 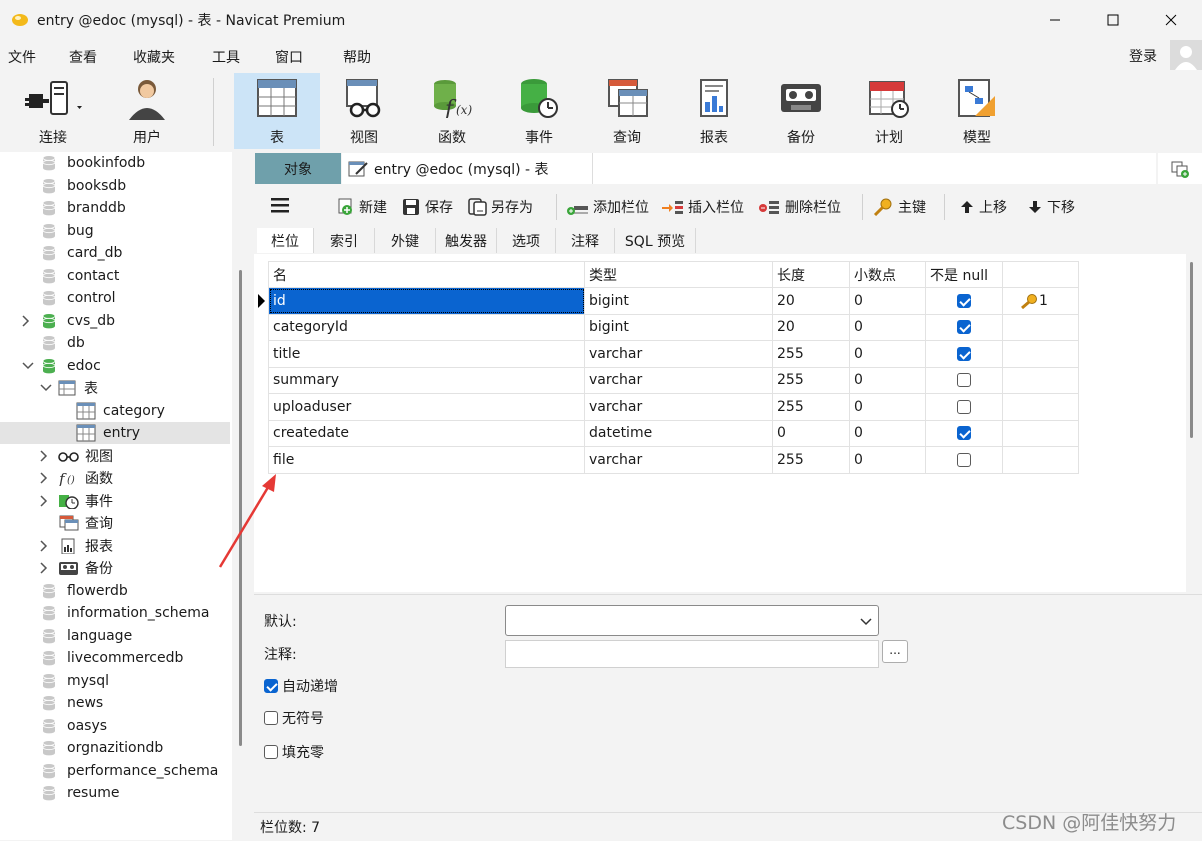 I want to click on menu-window: 窗口, so click(x=289, y=57).